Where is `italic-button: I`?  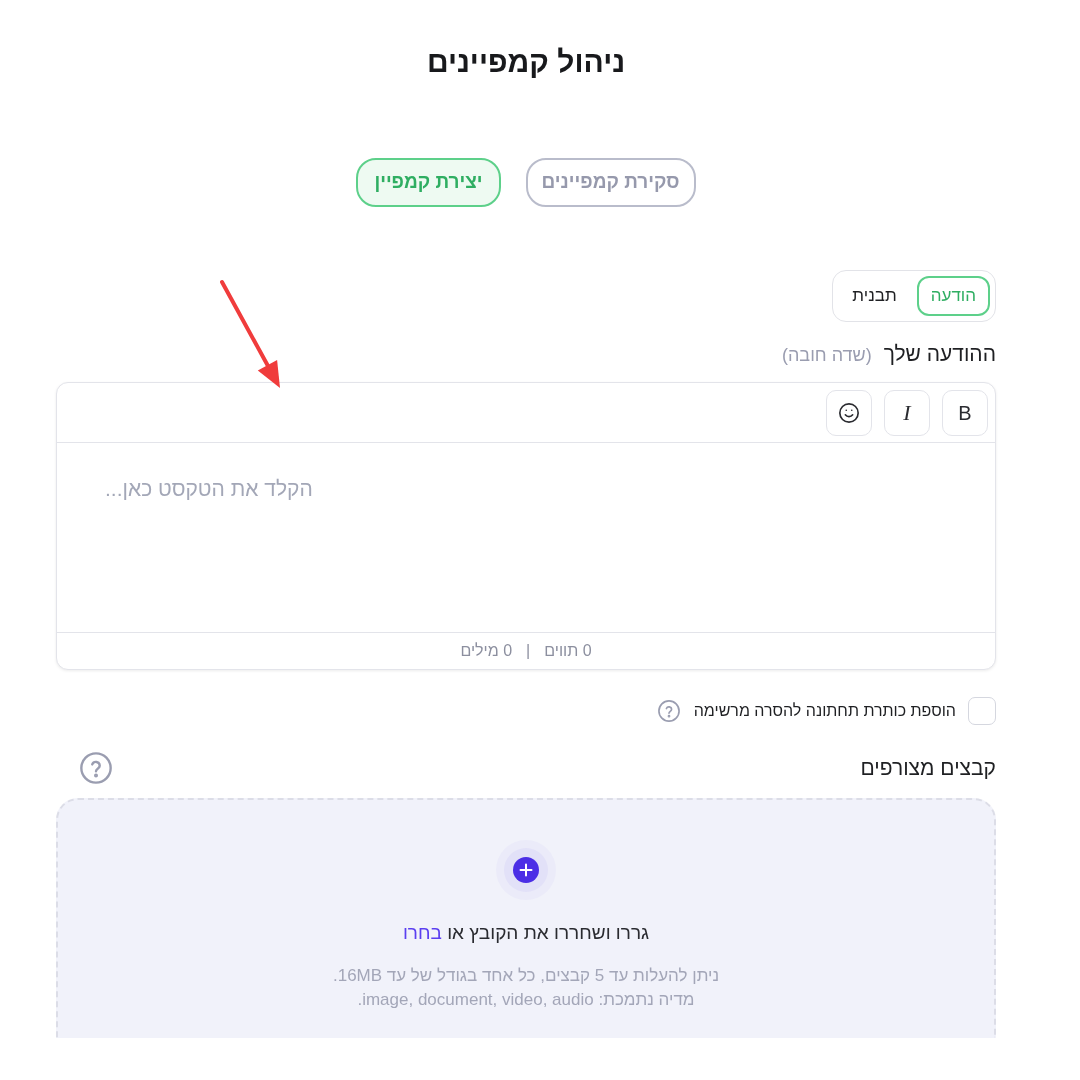 italic-button: I is located at coordinates (907, 412).